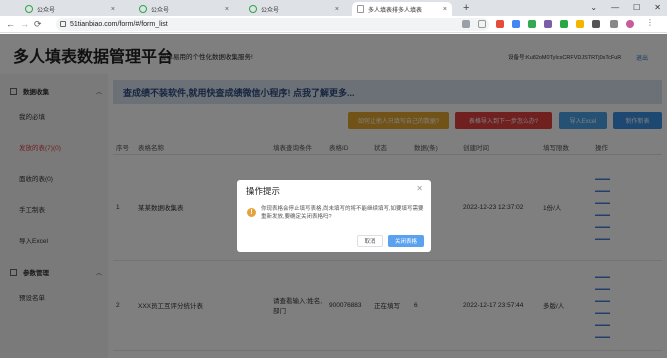 Image resolution: width=667 pixels, height=358 pixels. What do you see at coordinates (263, 191) in the screenshot?
I see `dialog-title: 操作提示` at bounding box center [263, 191].